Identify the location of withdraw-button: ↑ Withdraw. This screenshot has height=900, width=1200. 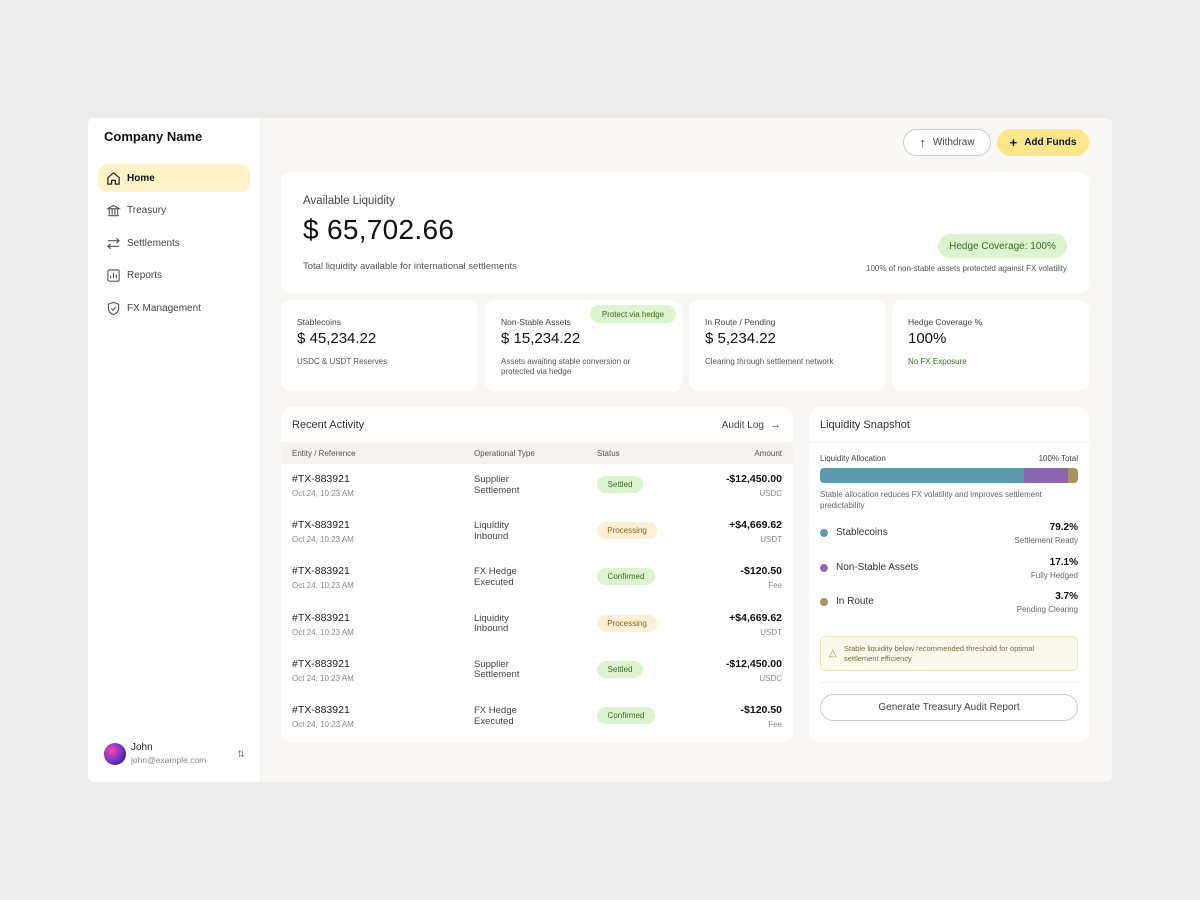
(947, 142).